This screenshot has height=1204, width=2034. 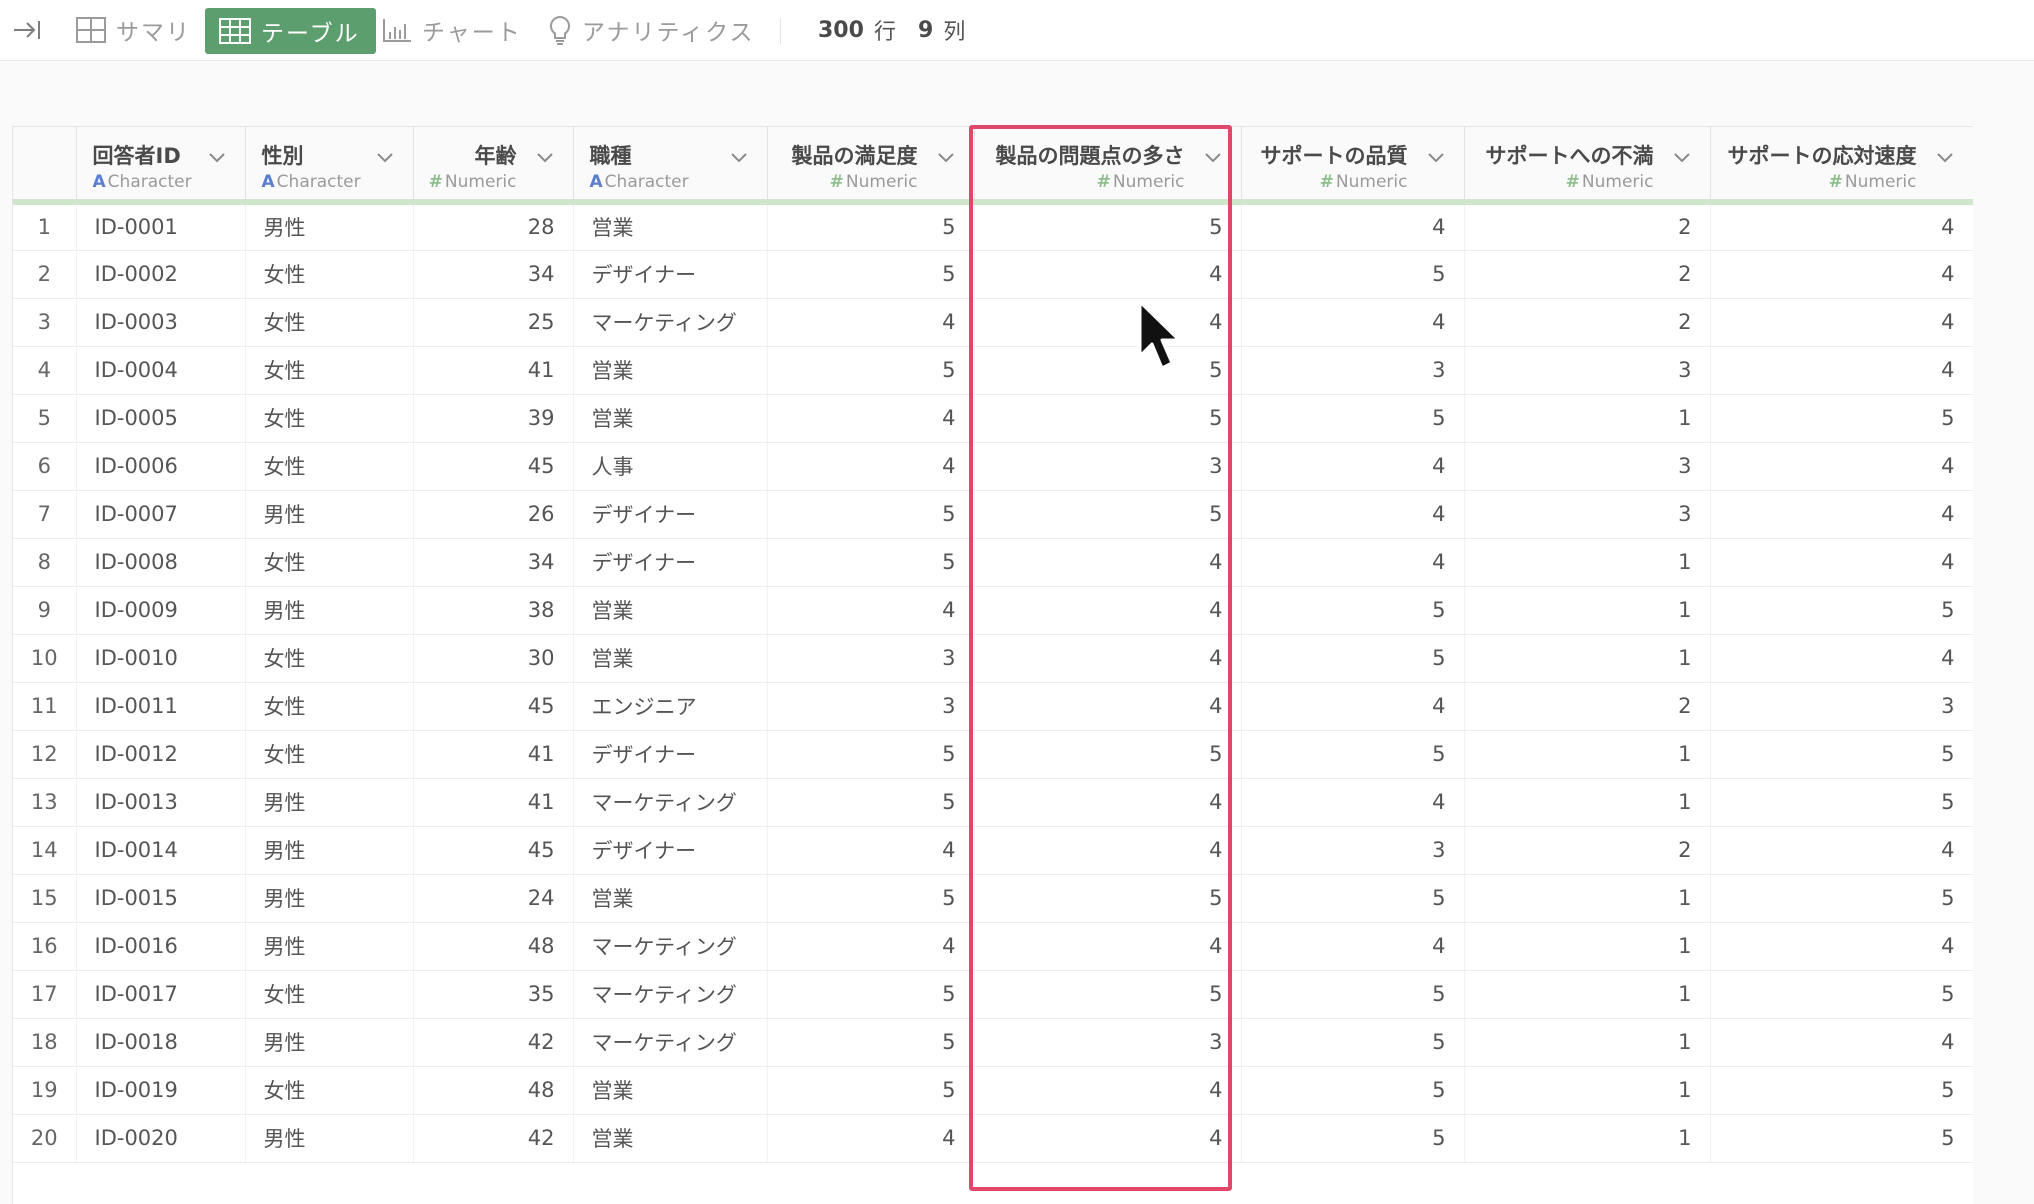 What do you see at coordinates (493, 754) in the screenshot?
I see `table-cell: 41` at bounding box center [493, 754].